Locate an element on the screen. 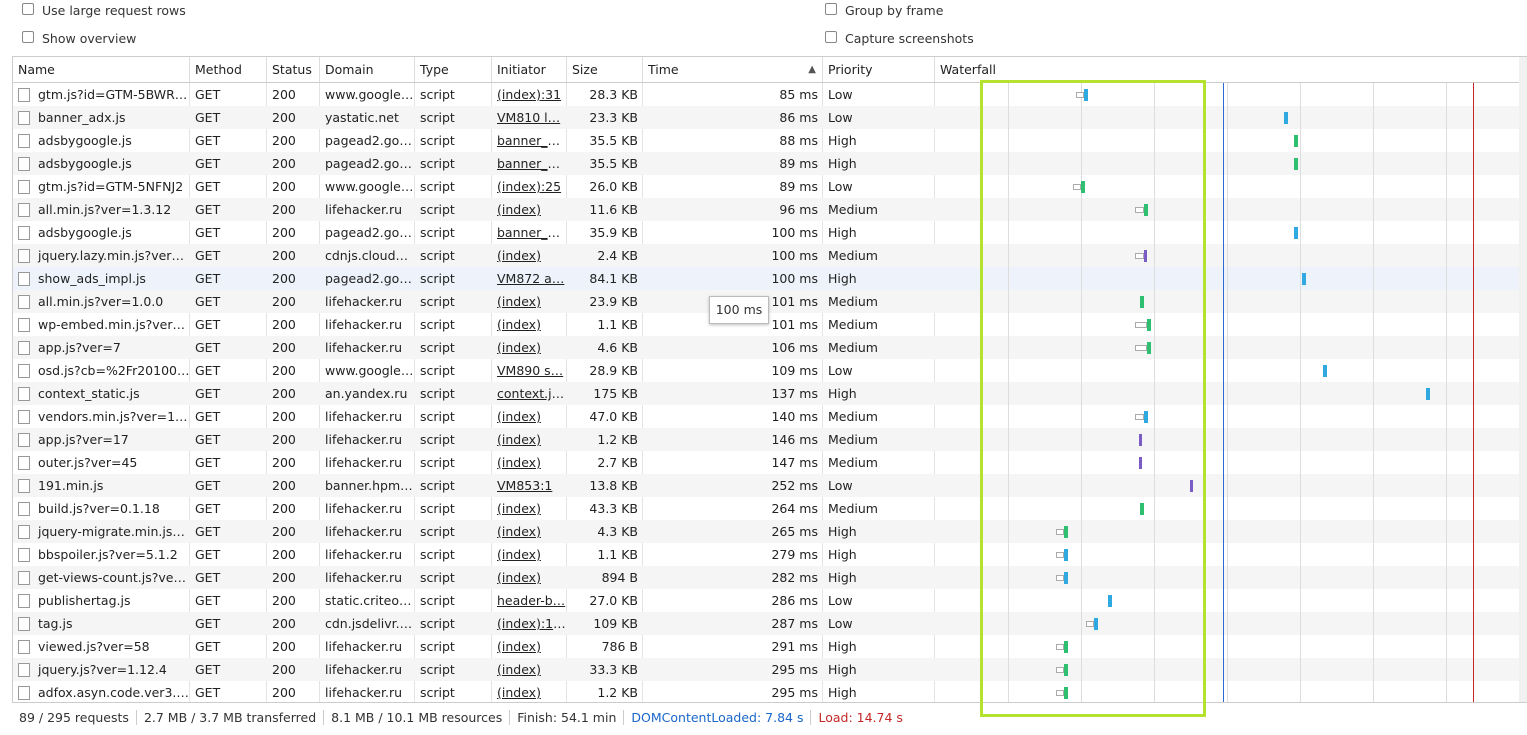 Image resolution: width=1527 pixels, height=735 pixels. large-rows-checkbox is located at coordinates (28, 8).